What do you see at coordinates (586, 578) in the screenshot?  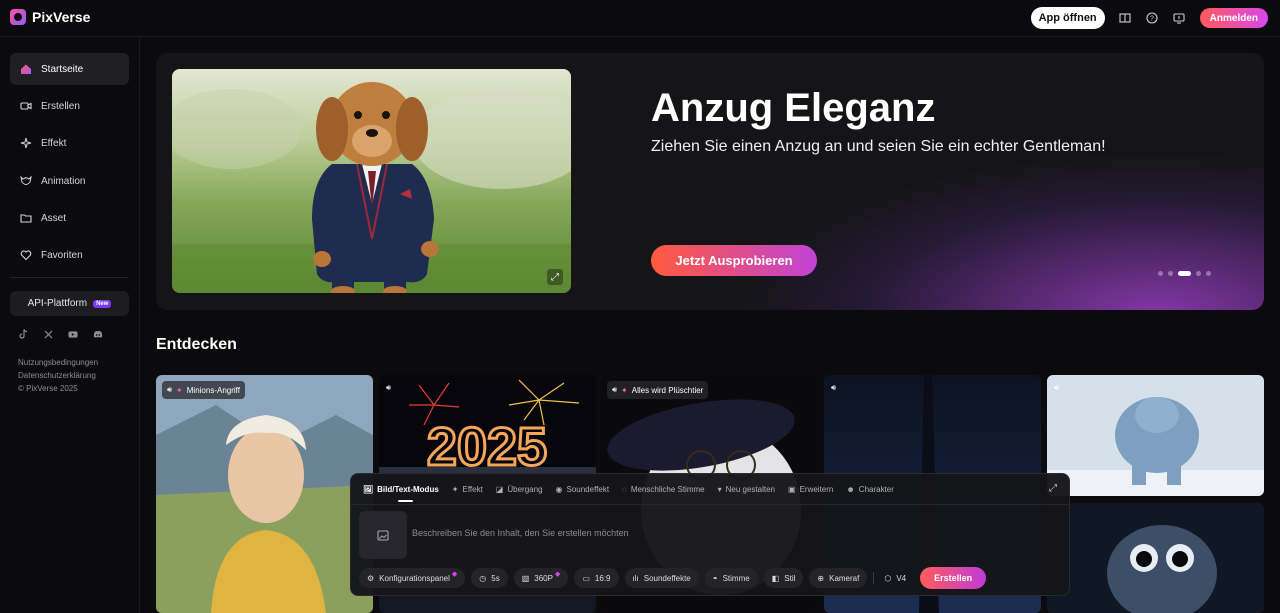 I see `aspect-ratio-icon: ▭` at bounding box center [586, 578].